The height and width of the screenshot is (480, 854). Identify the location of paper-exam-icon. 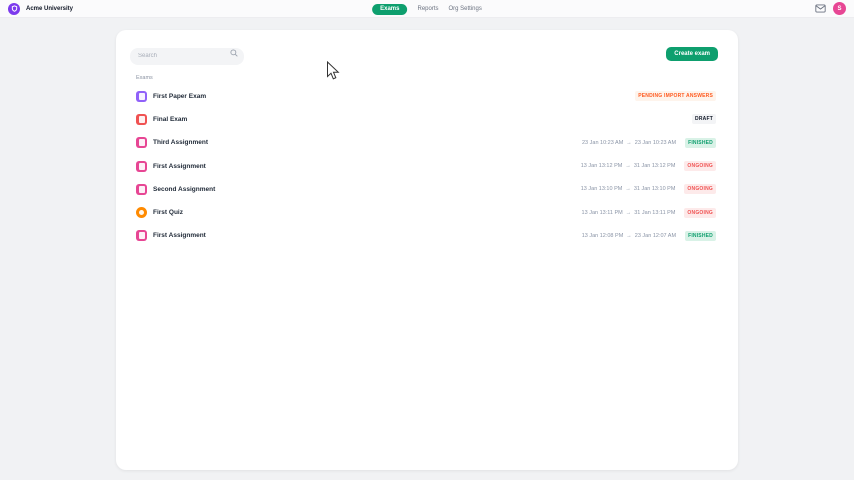
(141, 96).